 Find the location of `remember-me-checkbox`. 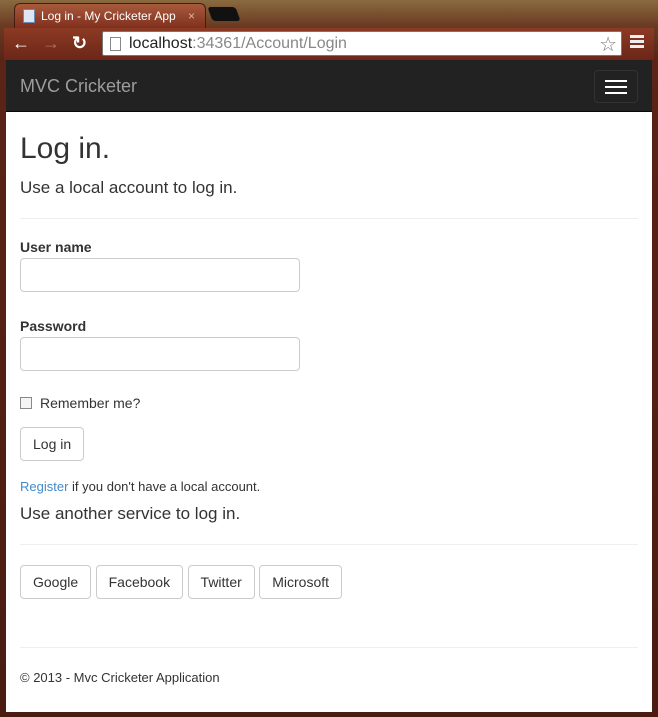

remember-me-checkbox is located at coordinates (26, 403).